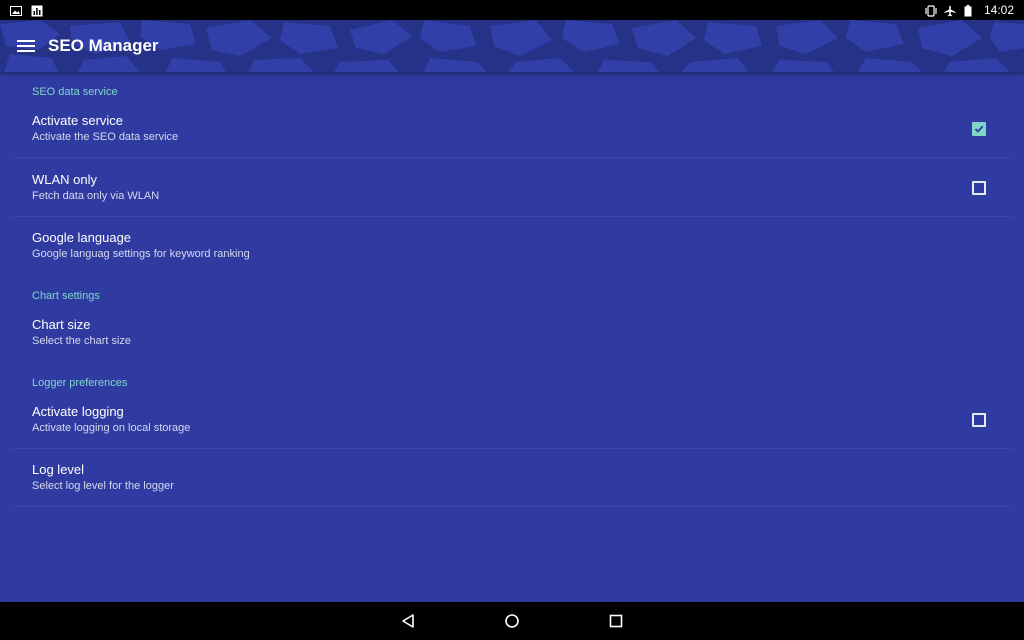 Image resolution: width=1024 pixels, height=640 pixels. What do you see at coordinates (65, 179) in the screenshot?
I see `pref-title: WLAN only` at bounding box center [65, 179].